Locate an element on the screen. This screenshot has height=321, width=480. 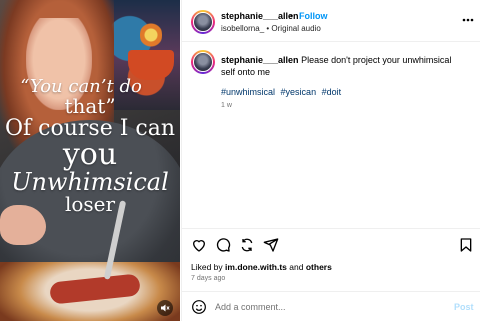
likes-prefix: Liked by is located at coordinates (207, 267).